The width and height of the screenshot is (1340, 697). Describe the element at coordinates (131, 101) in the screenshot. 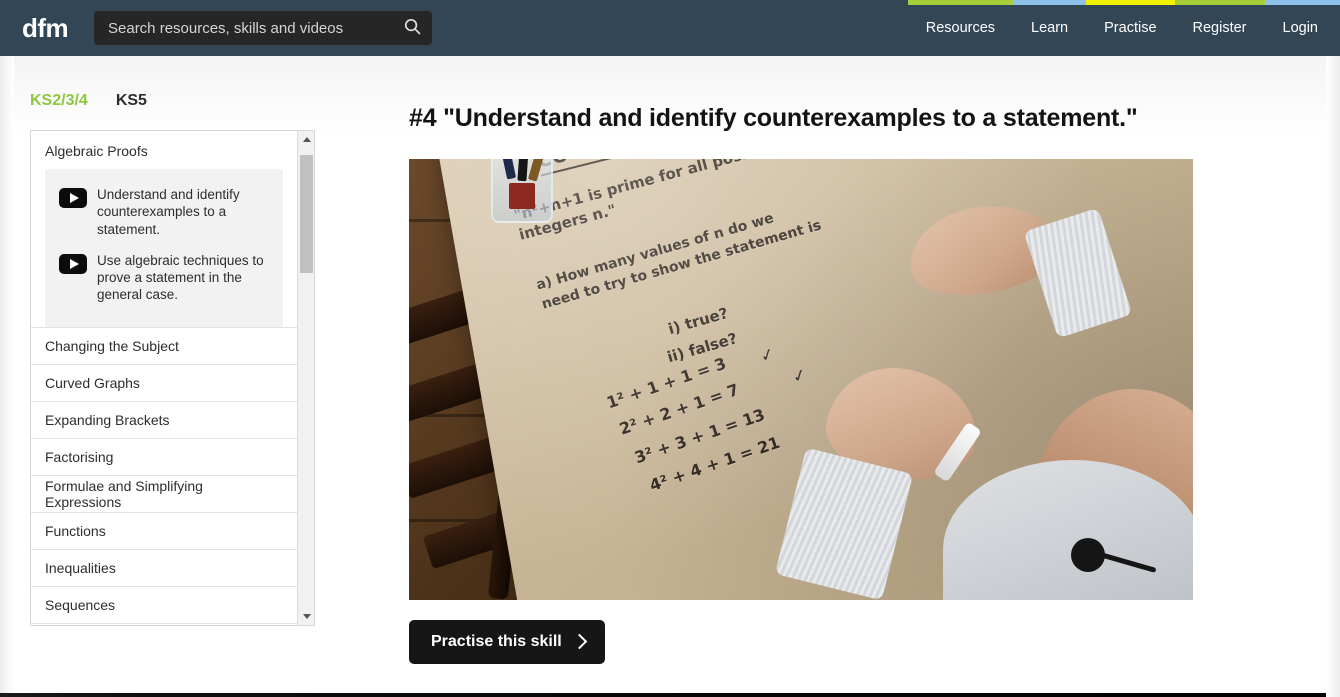

I see `tab-ks5: KS5` at that location.